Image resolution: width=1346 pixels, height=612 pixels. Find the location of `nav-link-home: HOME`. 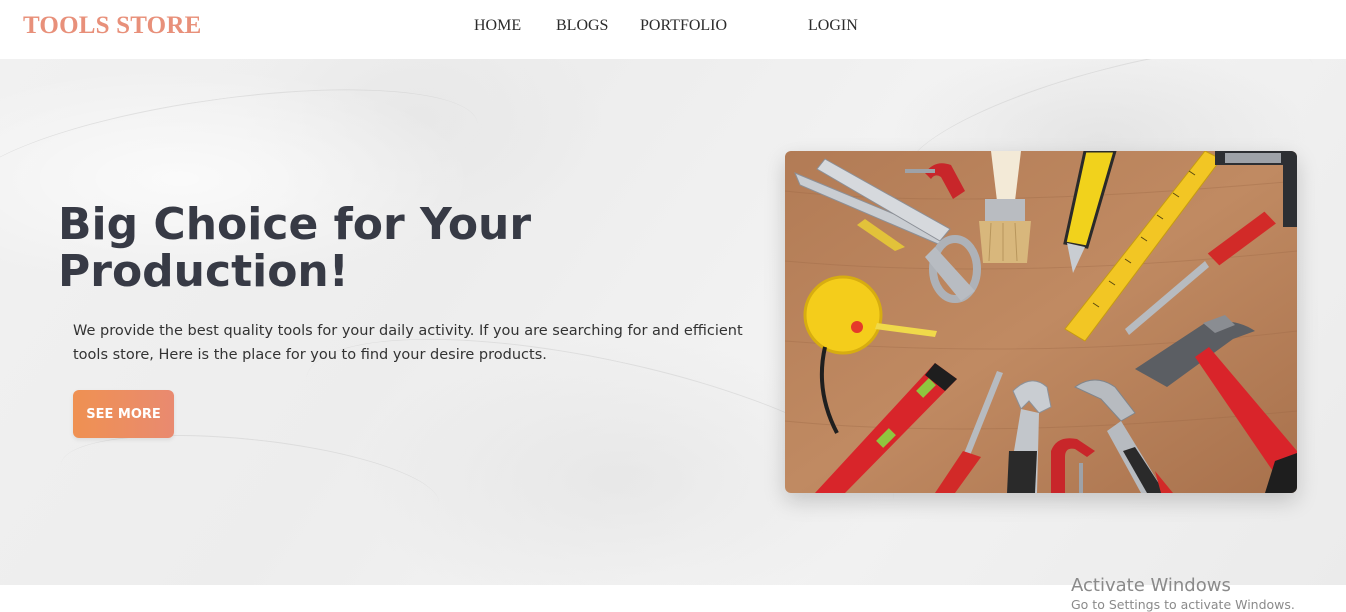

nav-link-home: HOME is located at coordinates (497, 26).